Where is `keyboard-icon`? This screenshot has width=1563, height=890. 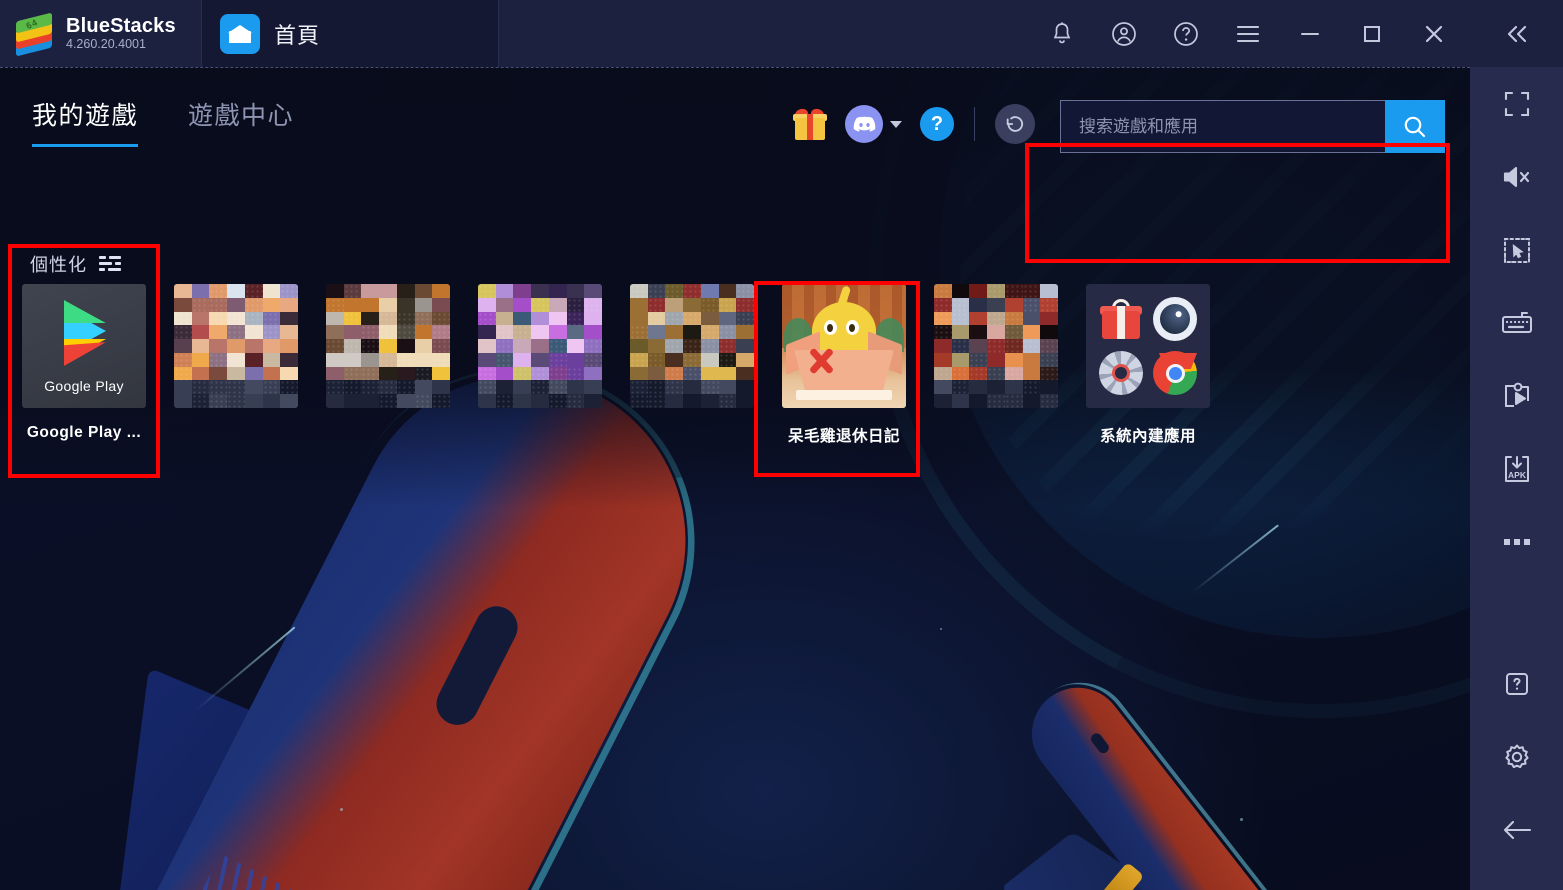 keyboard-icon is located at coordinates (1516, 322).